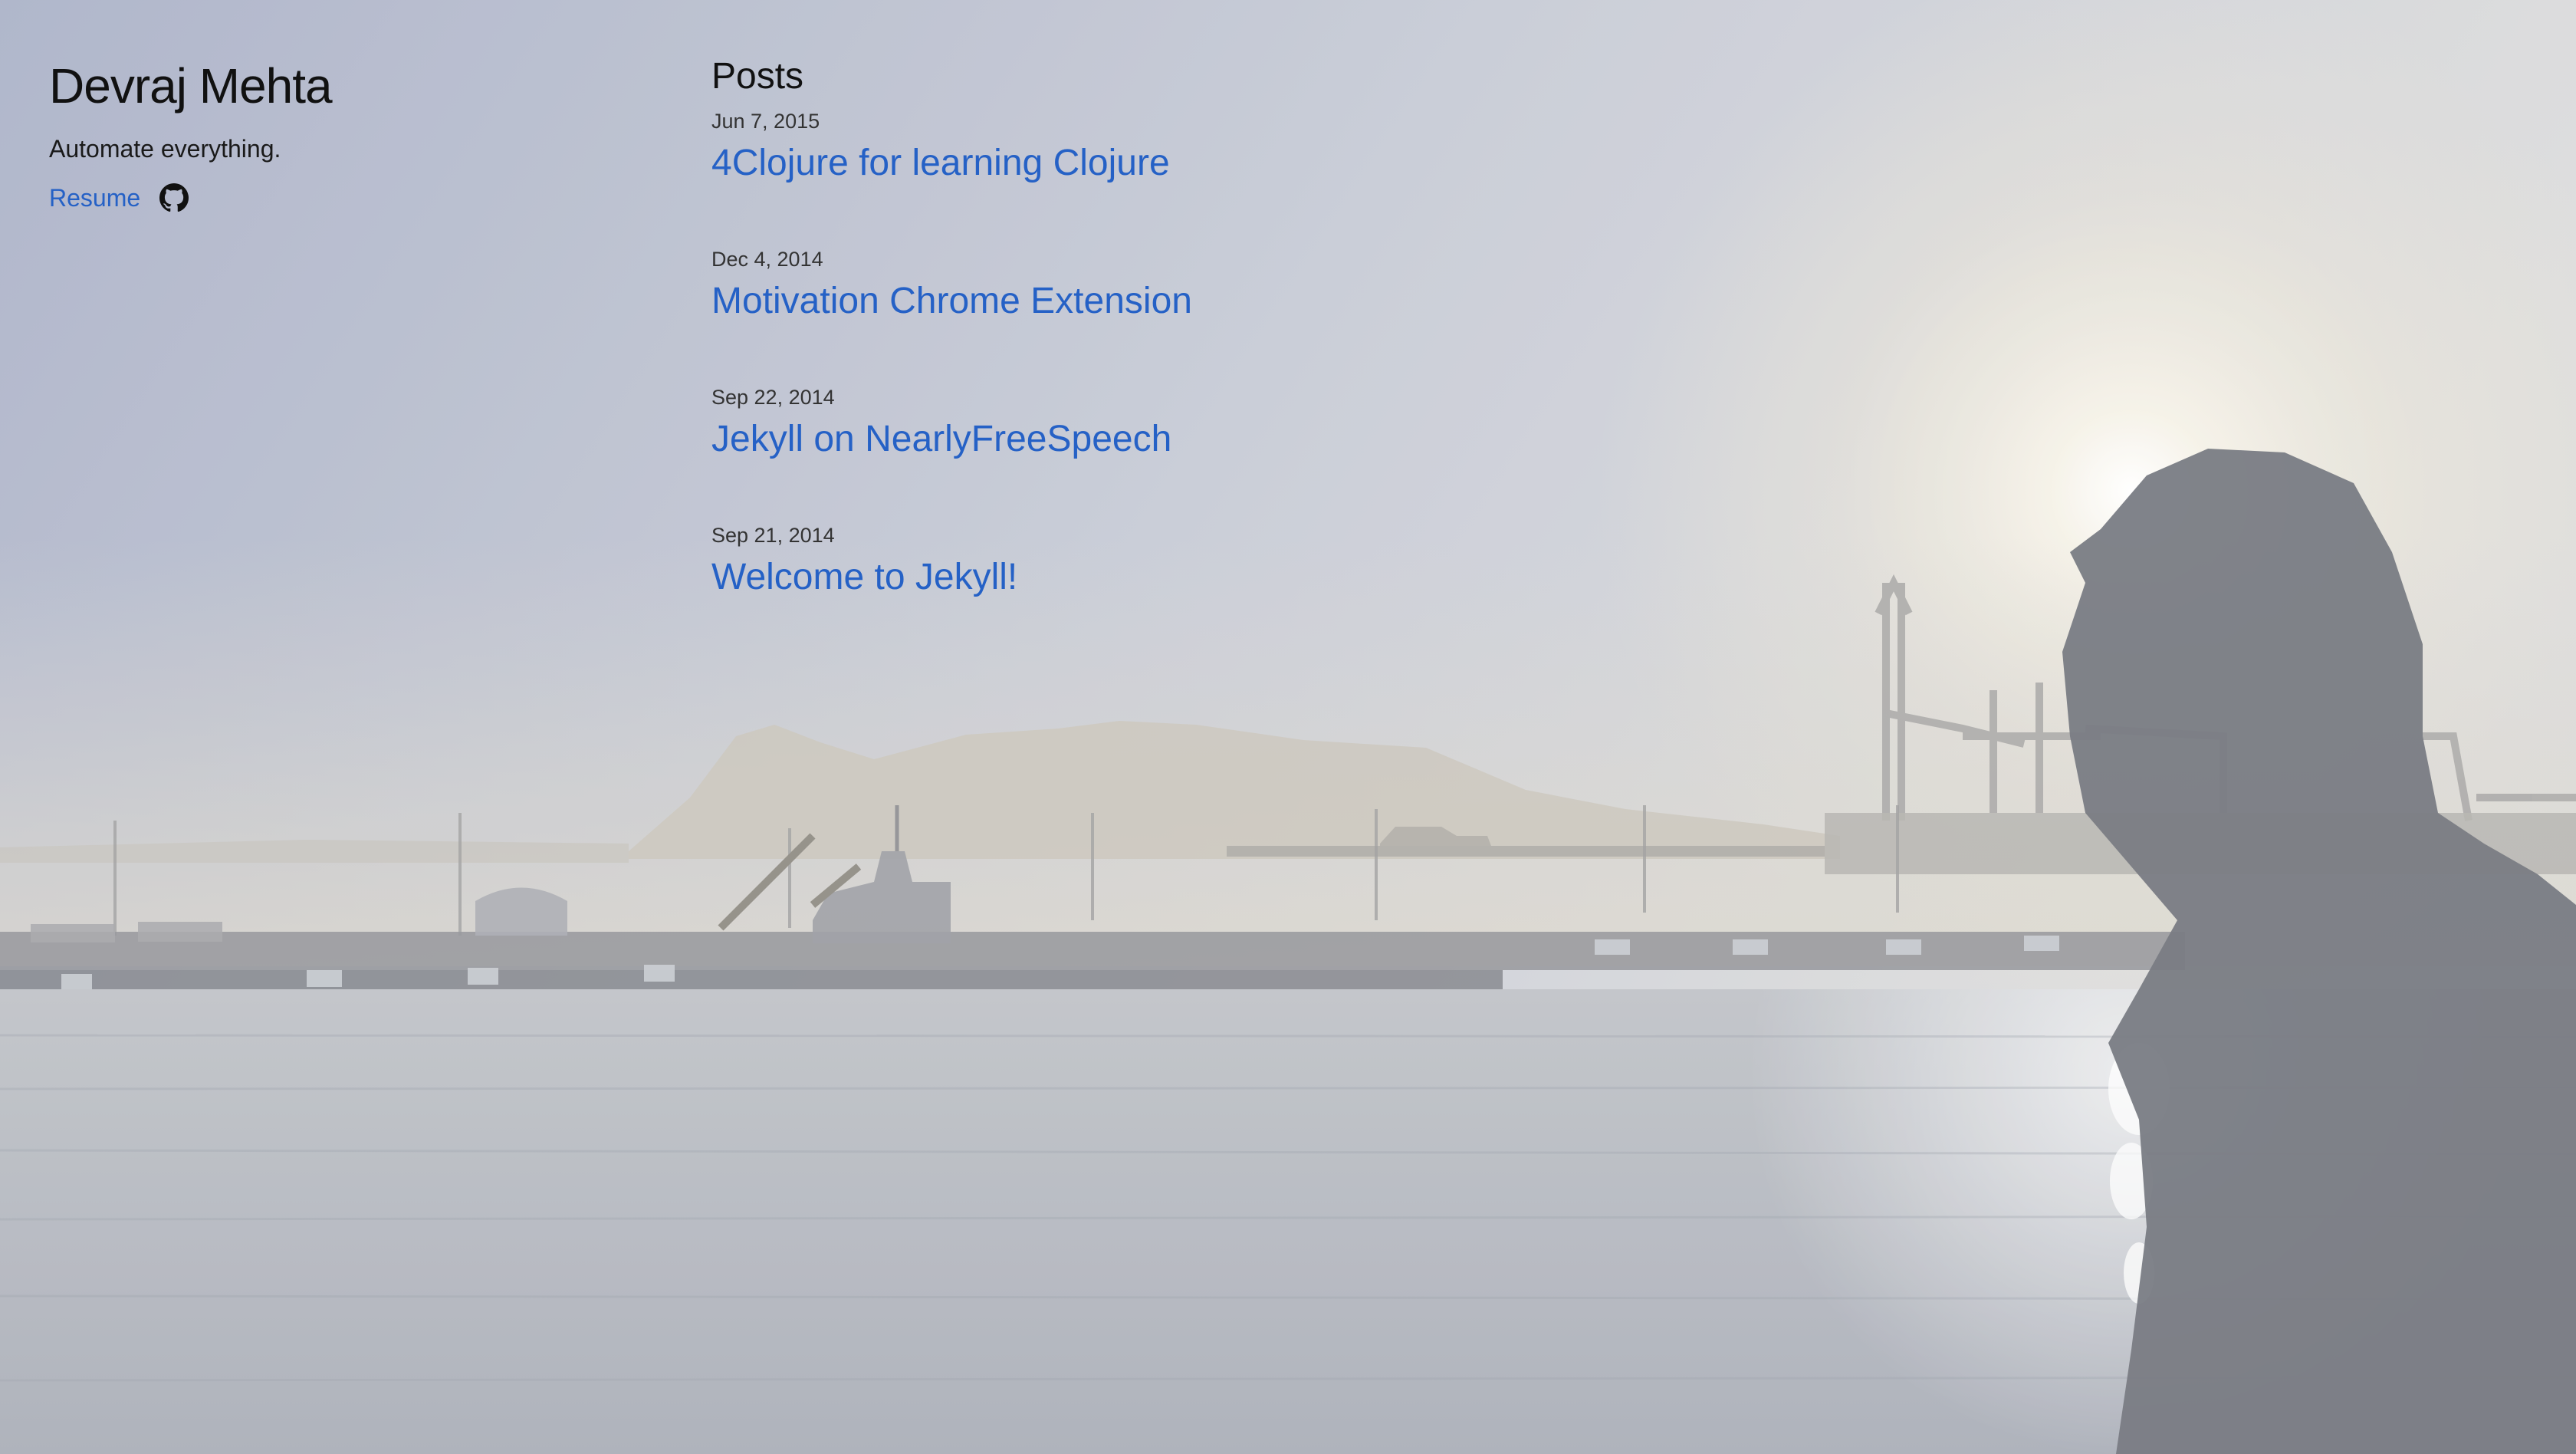 This screenshot has height=1454, width=2576. I want to click on post-title-link: Jekyll on NearlyFreeSpeech, so click(1248, 439).